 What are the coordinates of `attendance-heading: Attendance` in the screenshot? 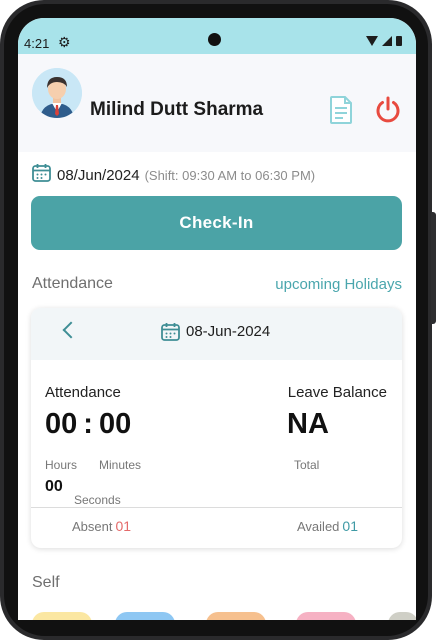 It's located at (72, 283).